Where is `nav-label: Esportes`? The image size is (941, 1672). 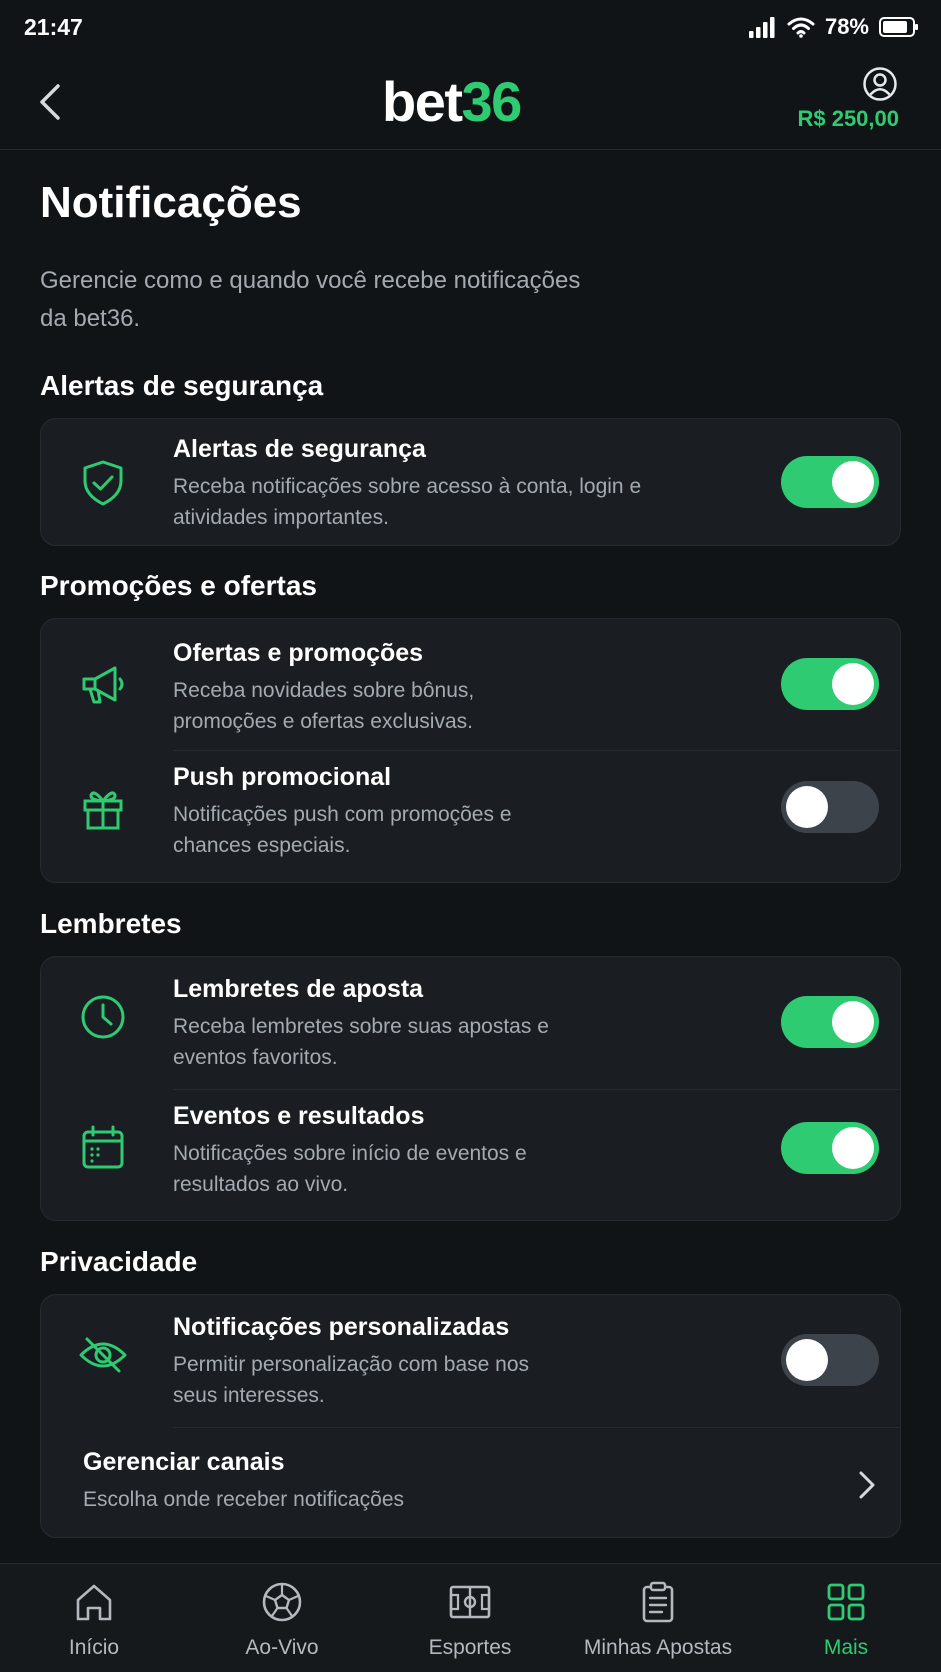
nav-label: Esportes is located at coordinates (470, 1647).